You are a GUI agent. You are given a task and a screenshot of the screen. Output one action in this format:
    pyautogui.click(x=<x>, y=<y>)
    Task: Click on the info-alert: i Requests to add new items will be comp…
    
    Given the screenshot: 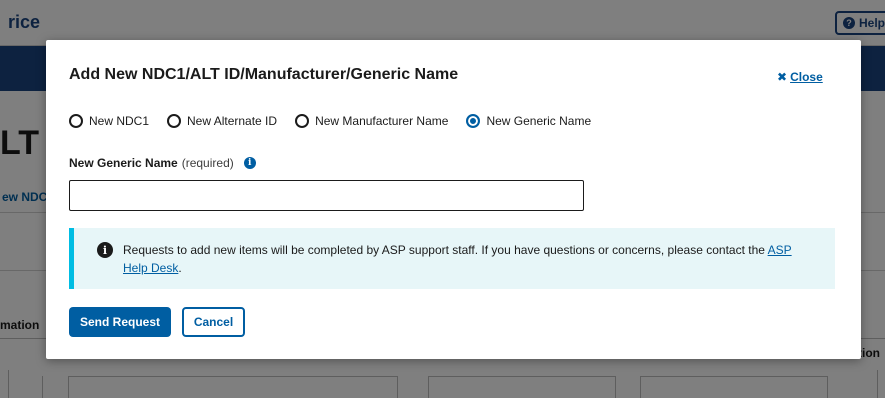 What is the action you would take?
    pyautogui.click(x=452, y=258)
    